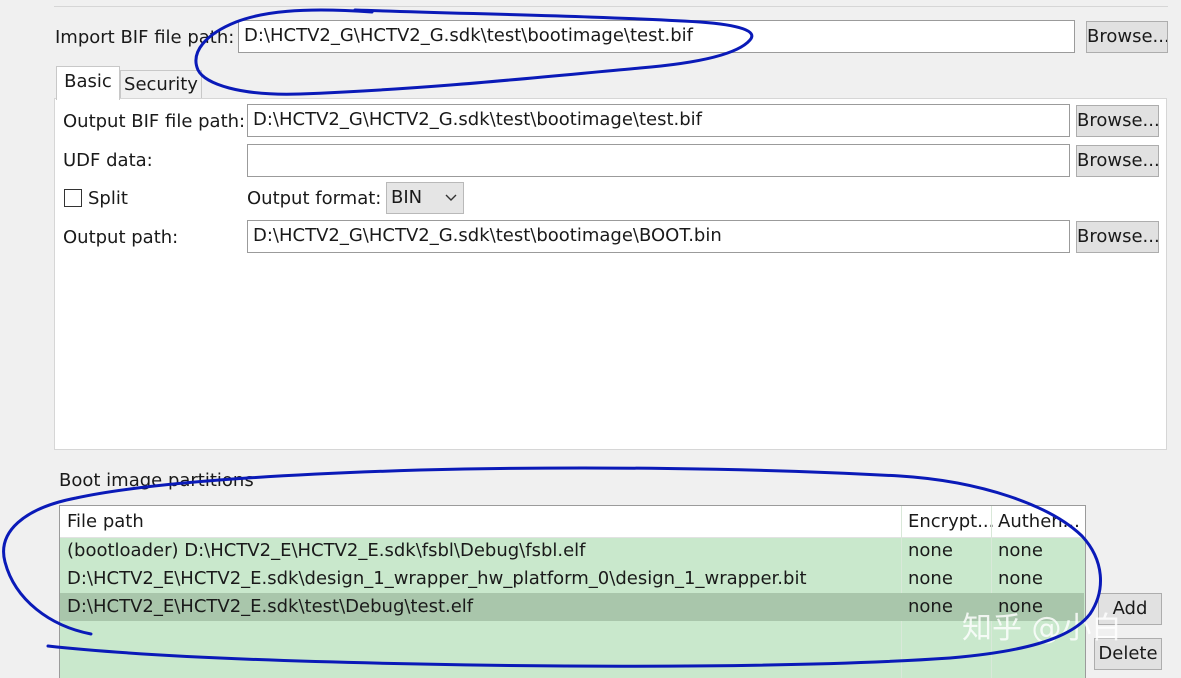  Describe the element at coordinates (121, 237) in the screenshot. I see `output-path-label: Output path:` at that location.